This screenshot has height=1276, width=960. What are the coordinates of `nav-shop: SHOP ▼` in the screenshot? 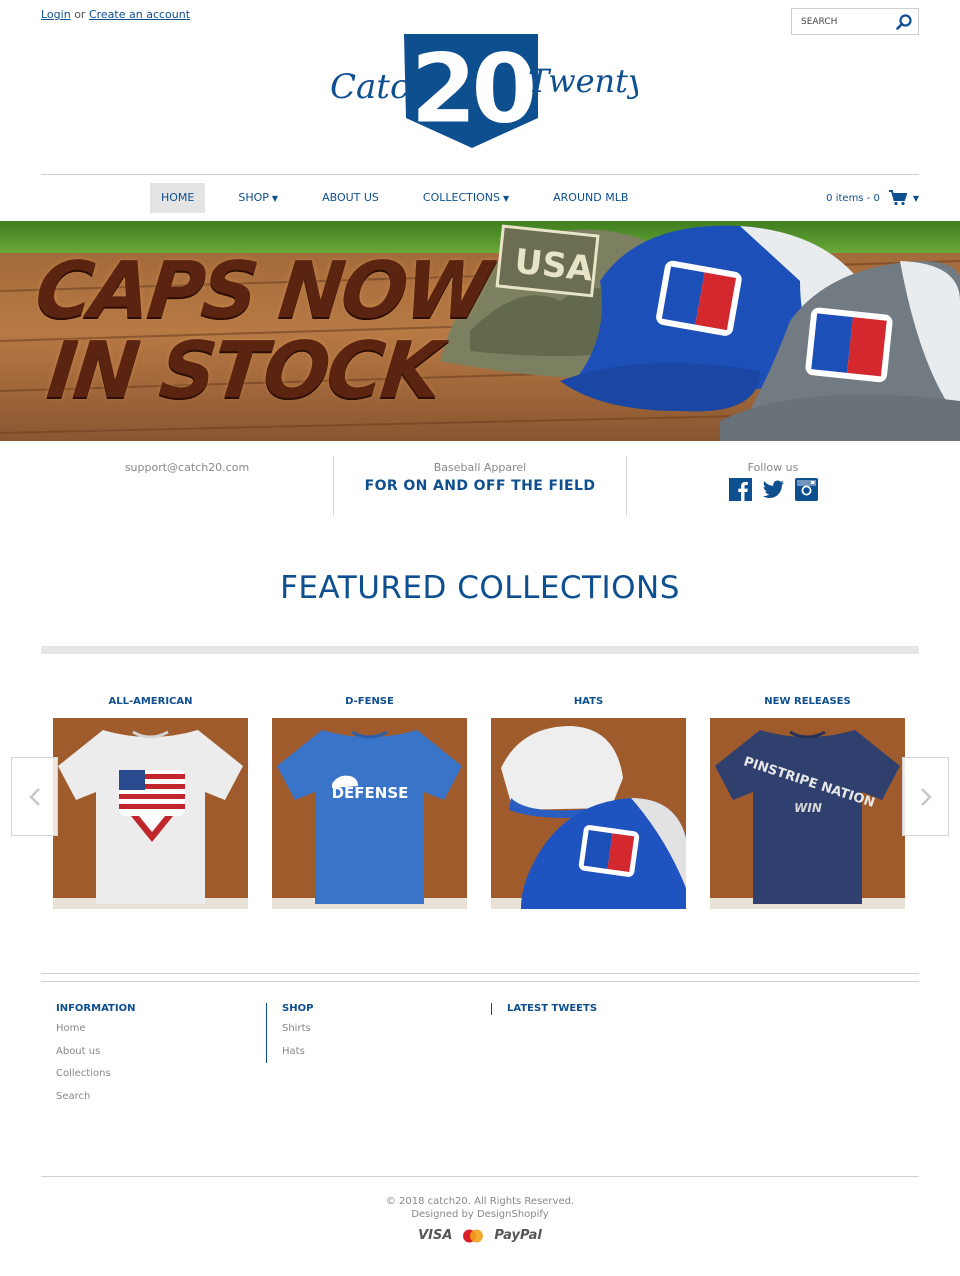 It's located at (258, 198).